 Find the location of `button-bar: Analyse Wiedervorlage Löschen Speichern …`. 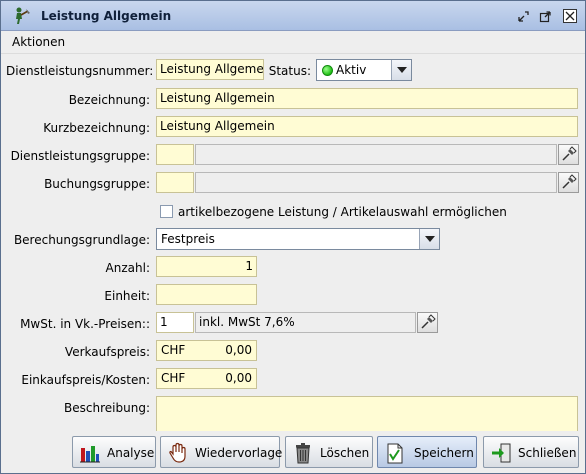

button-bar: Analyse Wiedervorlage Löschen Speichern … is located at coordinates (293, 452).